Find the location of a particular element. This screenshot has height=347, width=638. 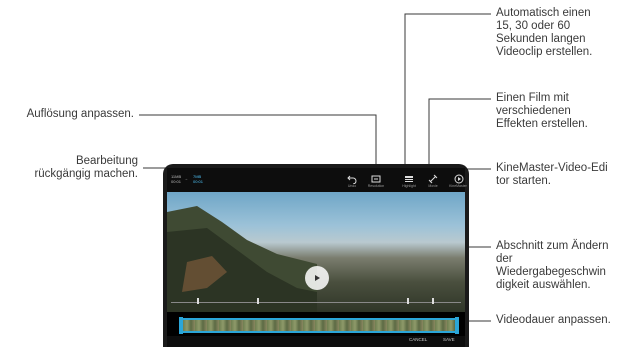

resolution-button is located at coordinates (376, 177).